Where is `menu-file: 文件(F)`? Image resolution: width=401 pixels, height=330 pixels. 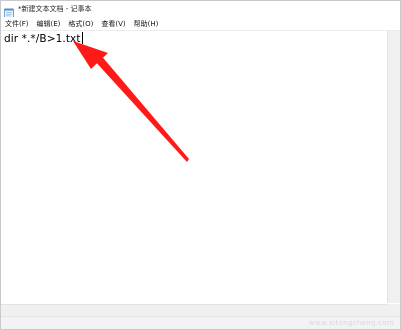 menu-file: 文件(F) is located at coordinates (17, 24).